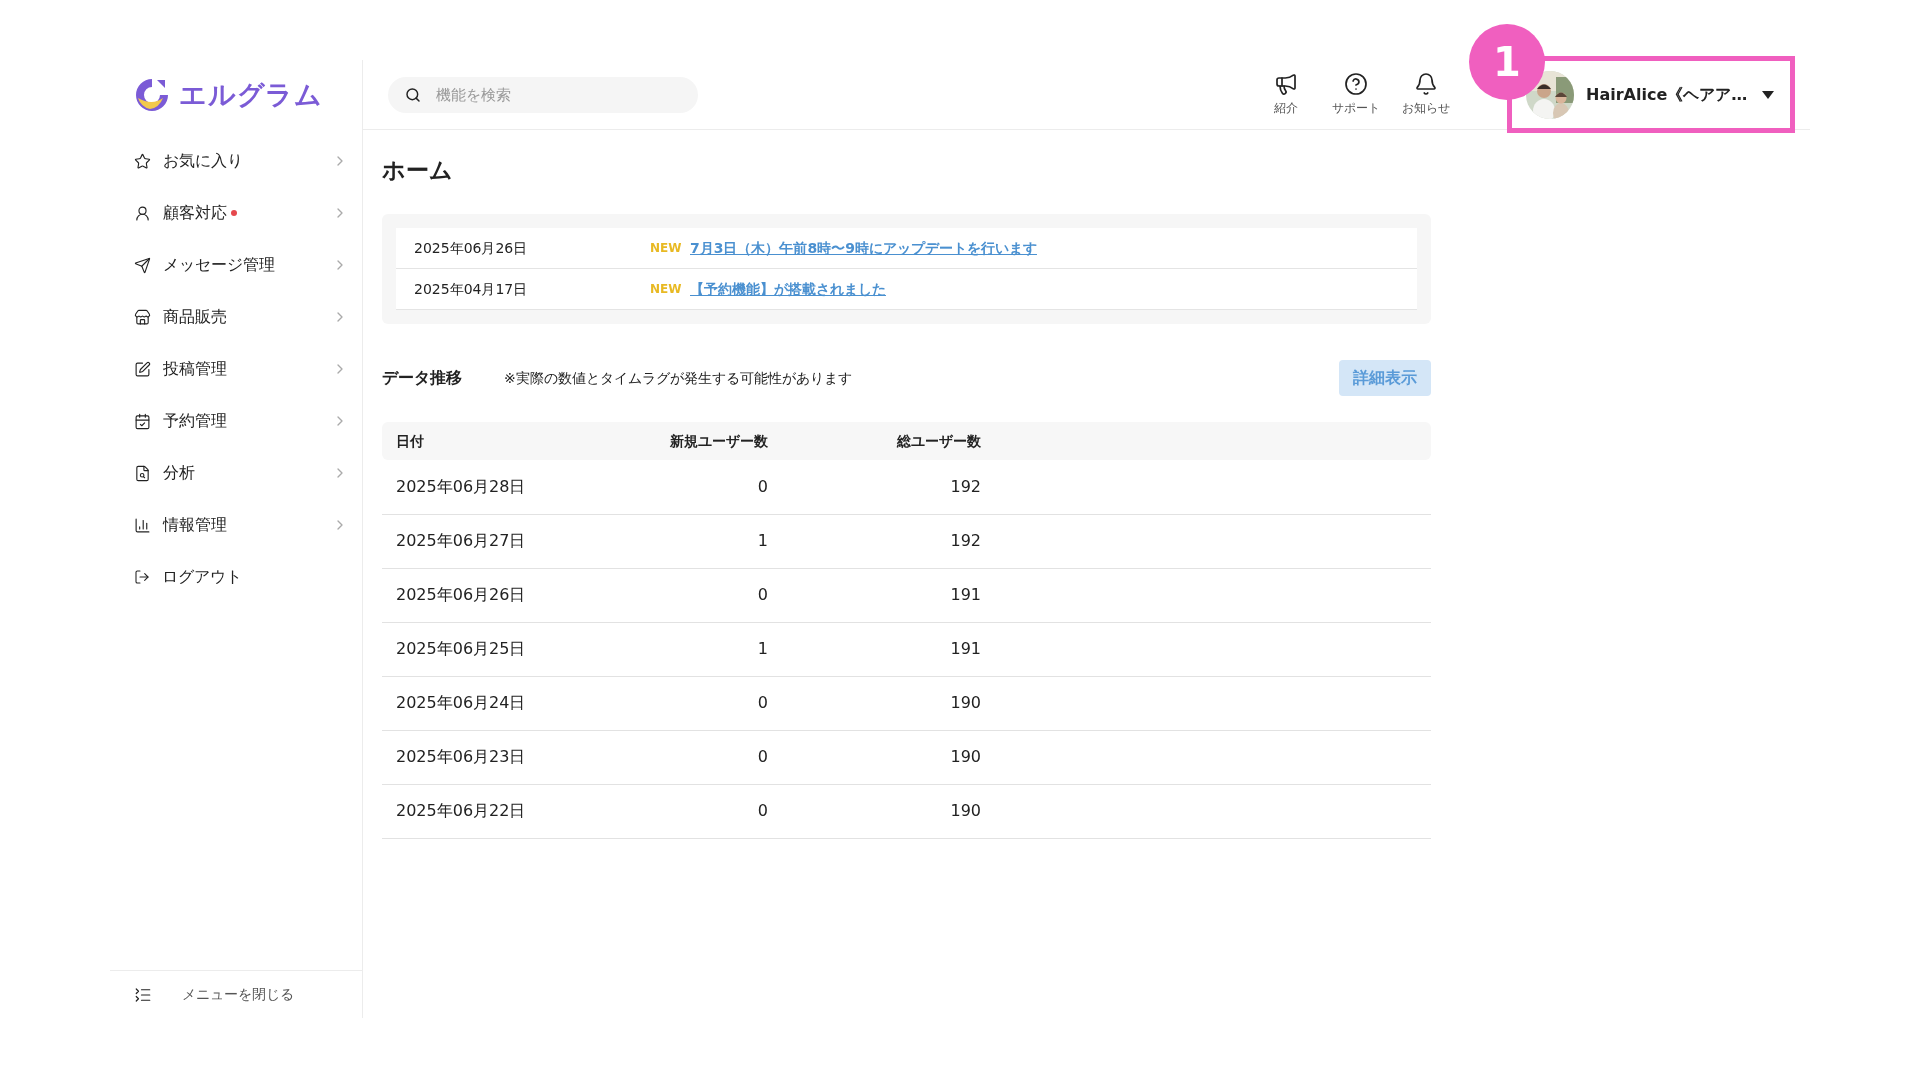 This screenshot has width=1920, height=1080. What do you see at coordinates (142, 161) in the screenshot?
I see `star-icon` at bounding box center [142, 161].